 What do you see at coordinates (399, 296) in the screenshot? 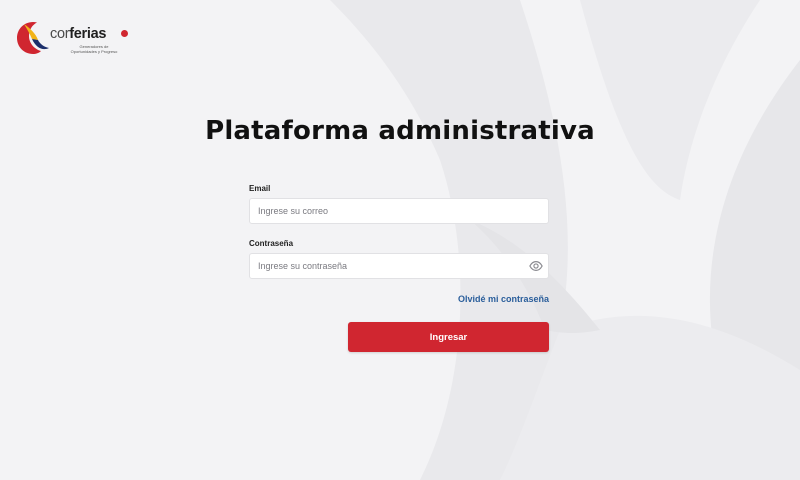
I see `forgot-row: Olvidé mi contraseña` at bounding box center [399, 296].